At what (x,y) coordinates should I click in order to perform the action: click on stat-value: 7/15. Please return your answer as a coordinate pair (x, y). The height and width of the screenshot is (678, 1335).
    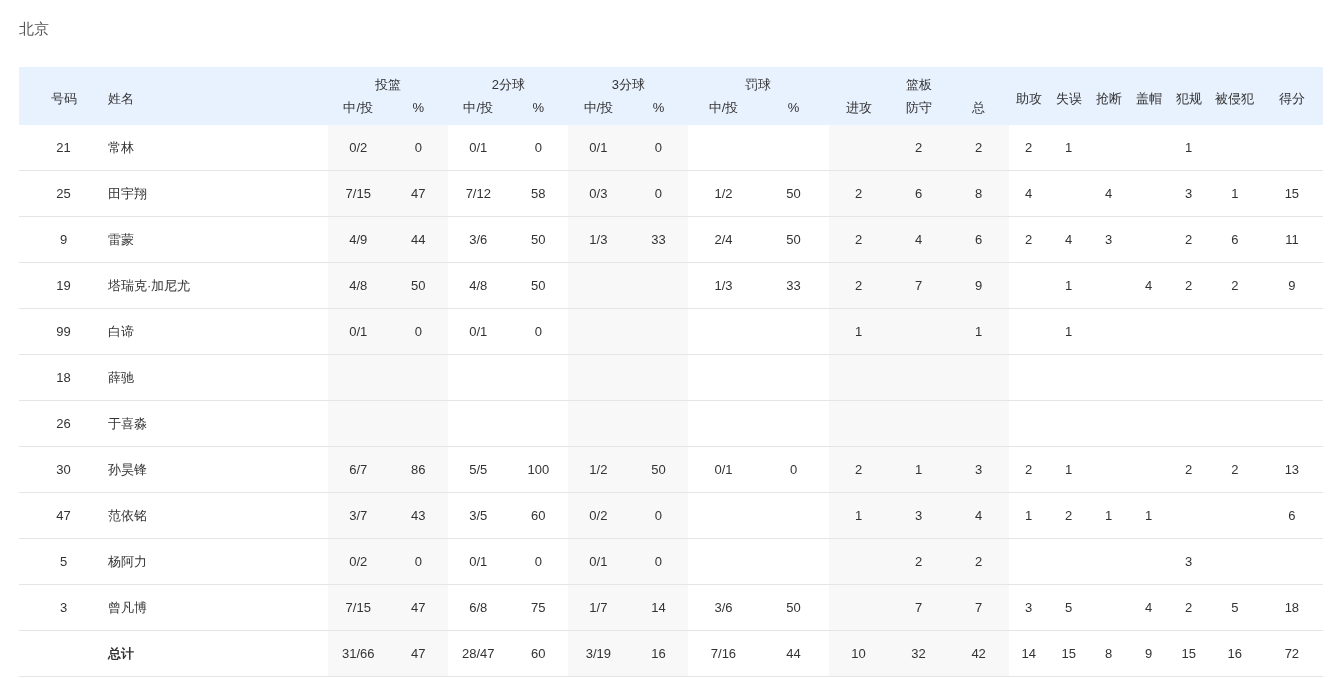
    Looking at the image, I should click on (358, 193).